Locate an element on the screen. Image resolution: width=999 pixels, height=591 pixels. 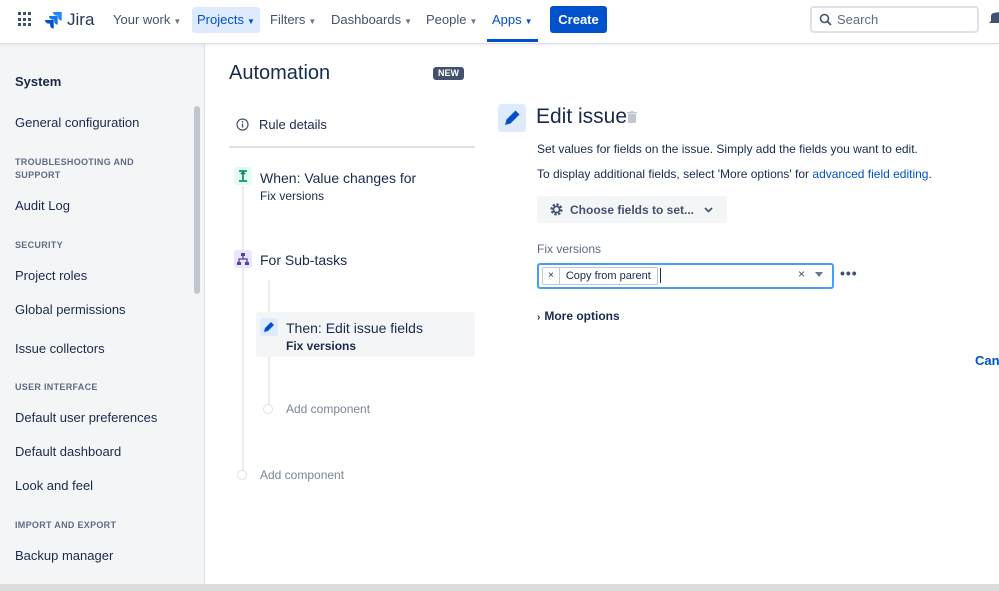
nav-apps: Apps ▼ is located at coordinates (512, 24).